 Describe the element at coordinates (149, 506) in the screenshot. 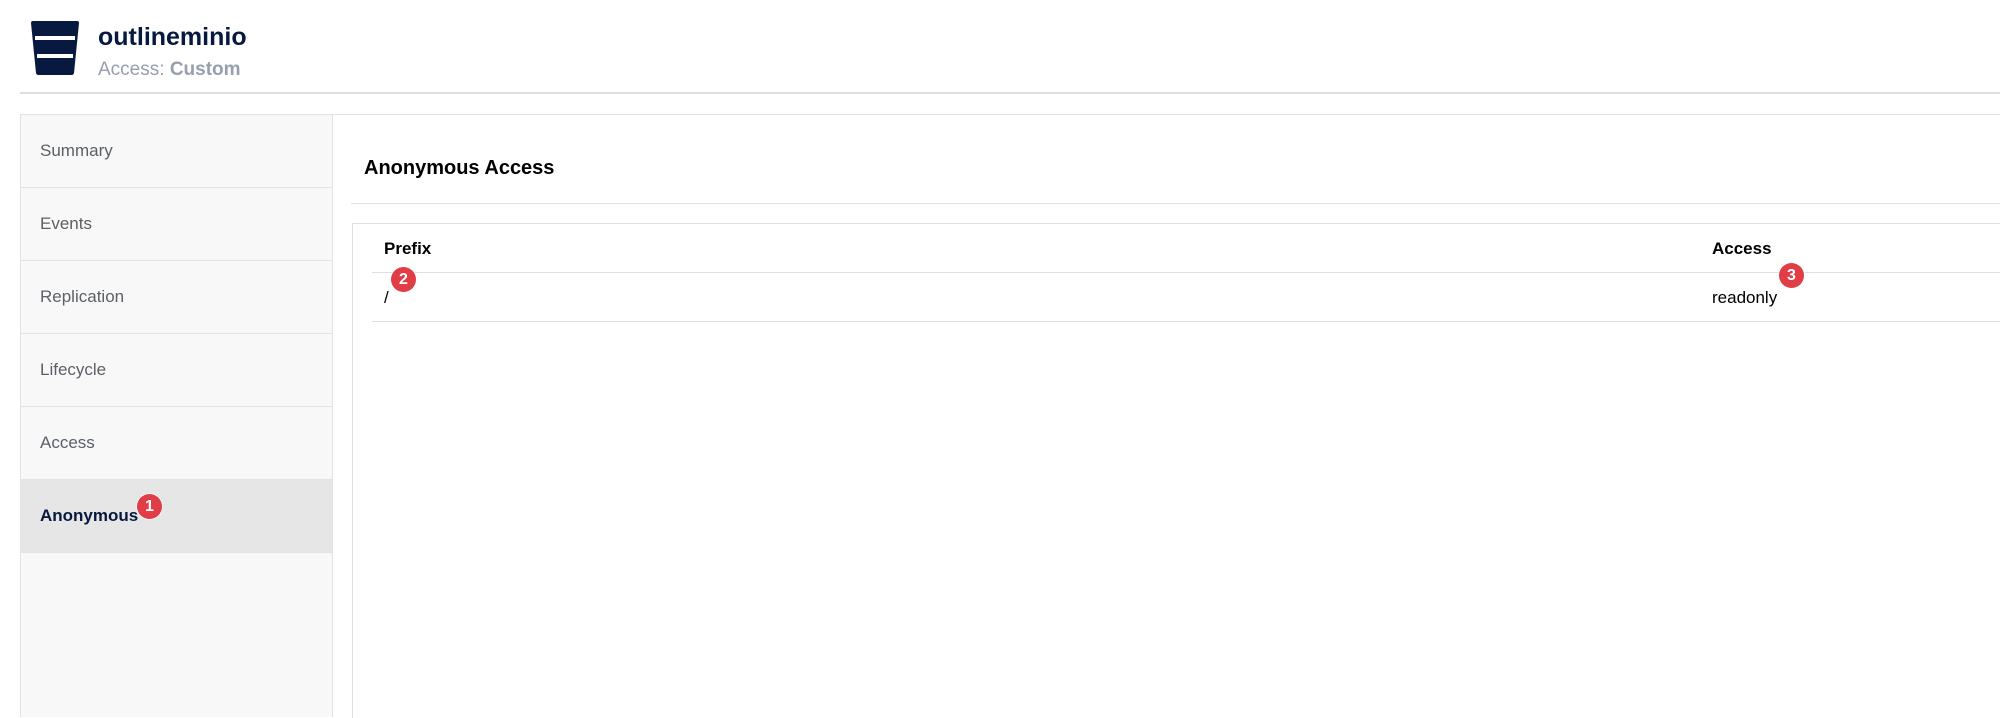

I see `marker-badge-1: 1` at that location.